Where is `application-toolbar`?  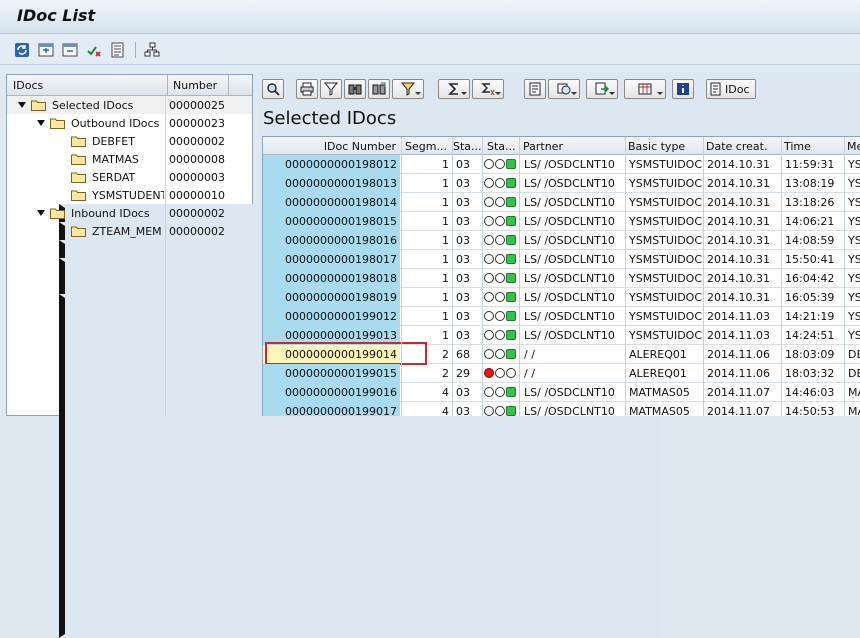
application-toolbar is located at coordinates (430, 50).